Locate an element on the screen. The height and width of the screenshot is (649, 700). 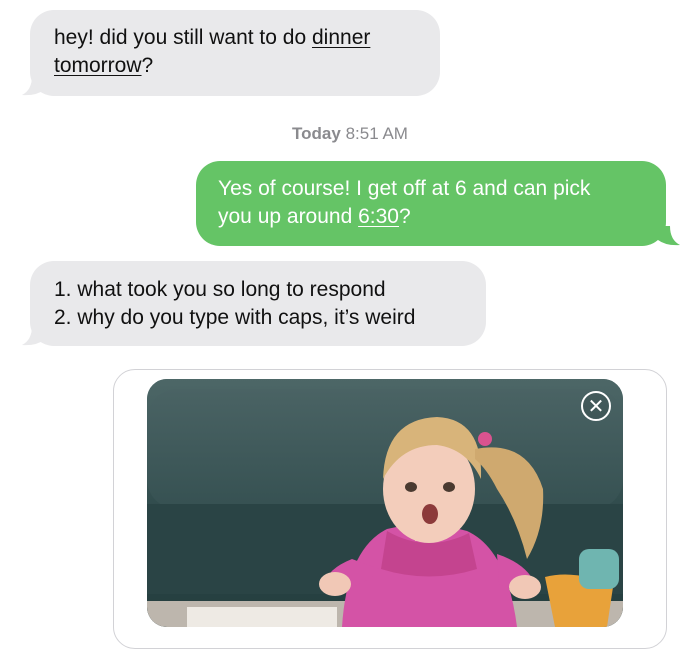
message-line: tomorrow? is located at coordinates (247, 66).